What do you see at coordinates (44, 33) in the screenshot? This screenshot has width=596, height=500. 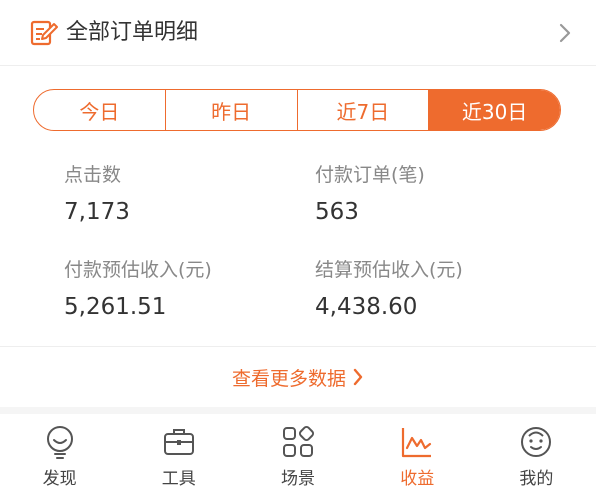 I see `edit-document-icon` at bounding box center [44, 33].